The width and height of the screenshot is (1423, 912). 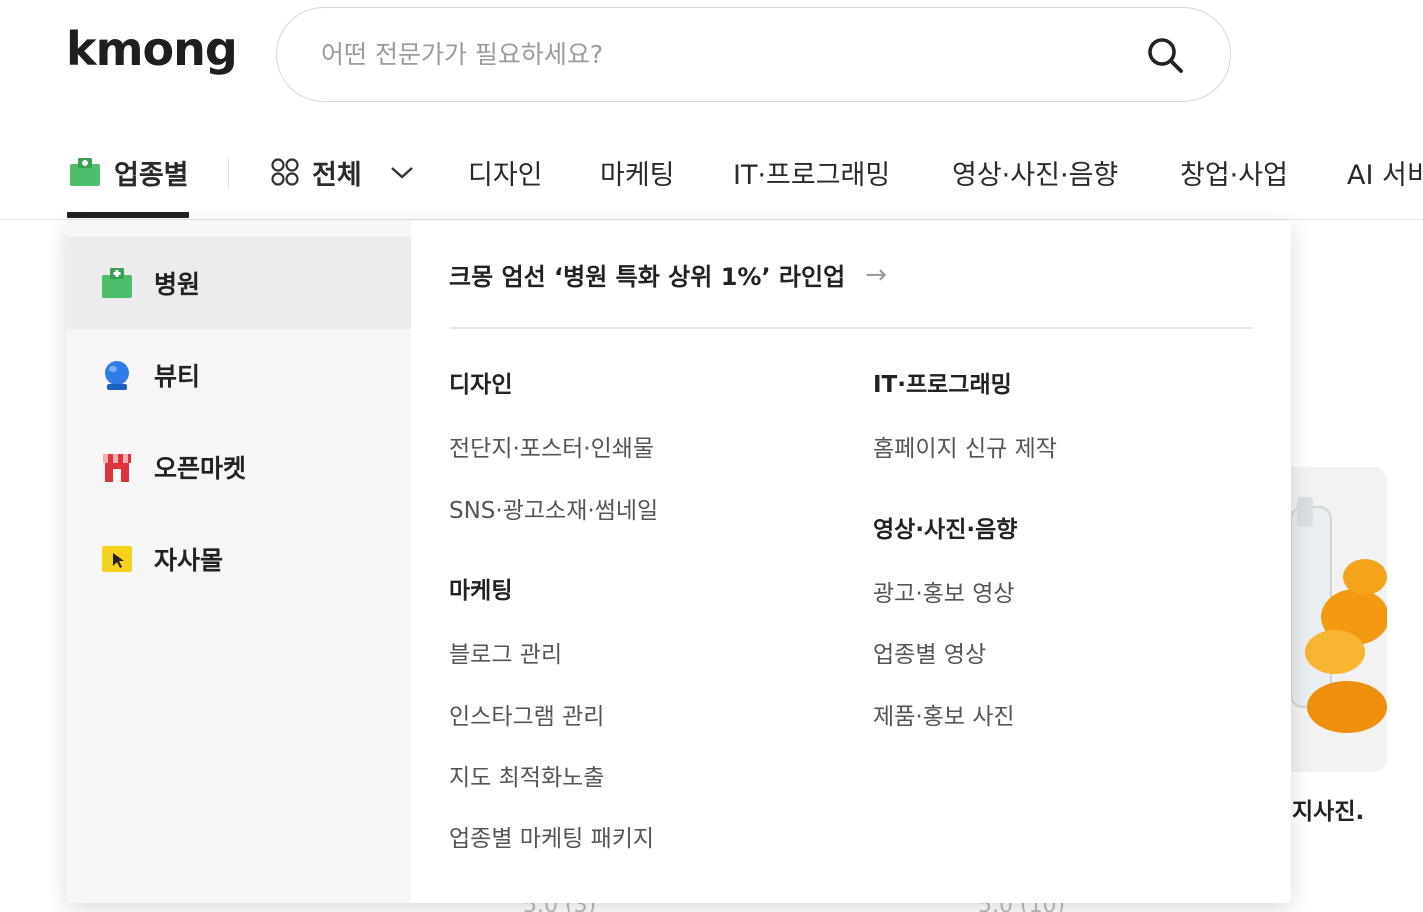 I want to click on sub-category-link: 지도 최적화노출, so click(x=526, y=775).